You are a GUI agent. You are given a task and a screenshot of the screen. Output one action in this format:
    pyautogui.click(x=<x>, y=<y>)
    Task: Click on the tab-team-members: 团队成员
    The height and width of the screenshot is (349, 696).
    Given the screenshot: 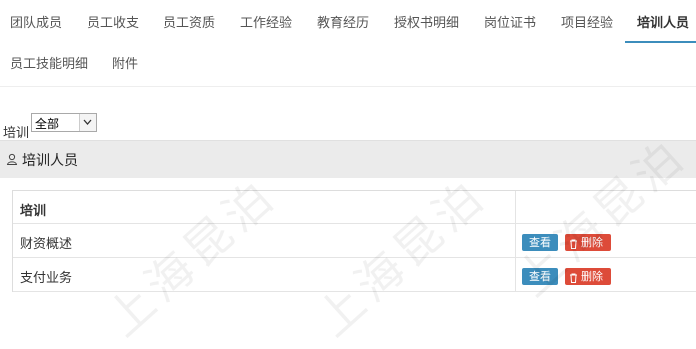 What is the action you would take?
    pyautogui.click(x=36, y=24)
    